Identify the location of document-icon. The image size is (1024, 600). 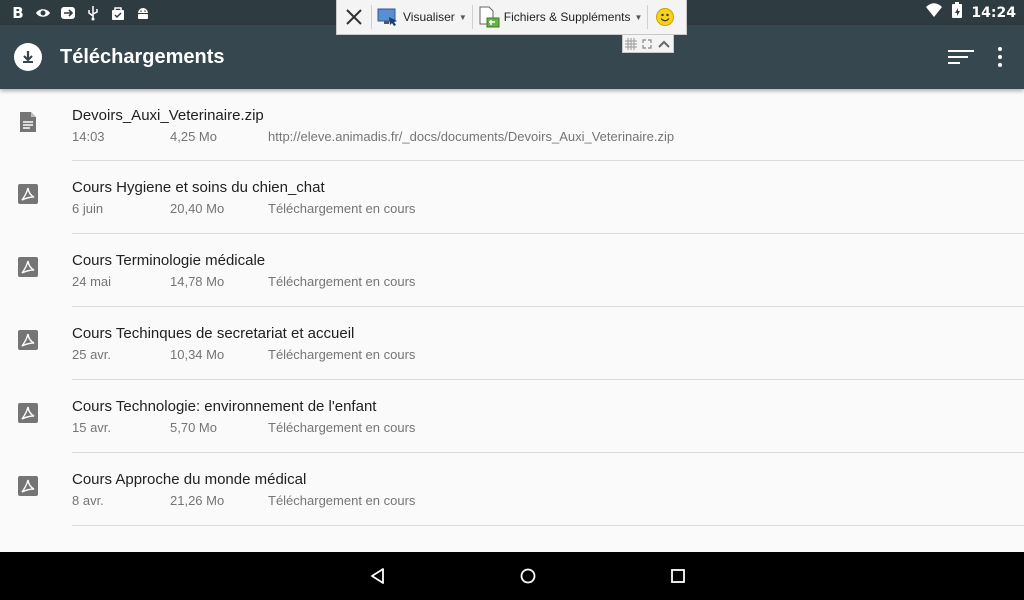
(28, 122).